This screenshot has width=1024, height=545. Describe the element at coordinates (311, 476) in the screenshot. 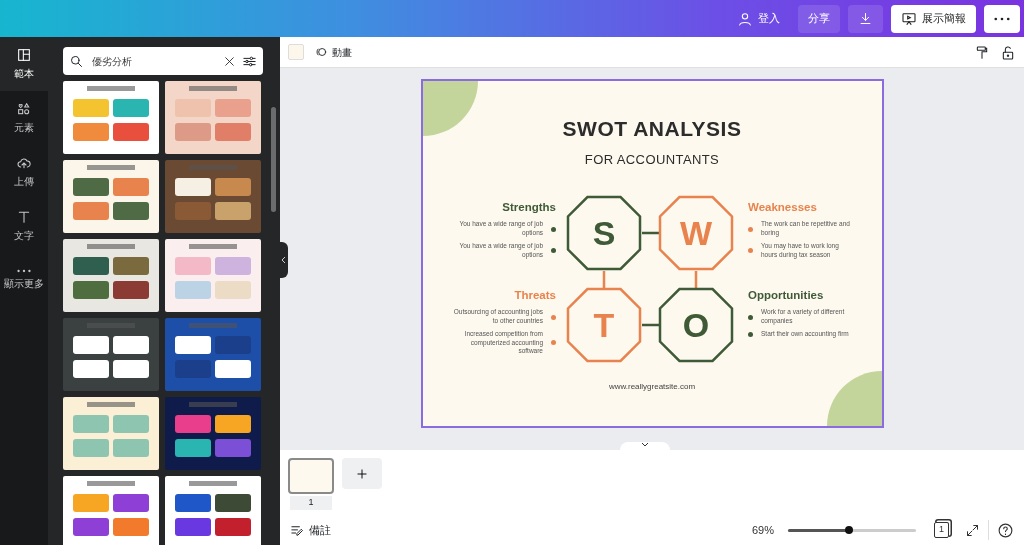

I see `page-thumbnail` at that location.